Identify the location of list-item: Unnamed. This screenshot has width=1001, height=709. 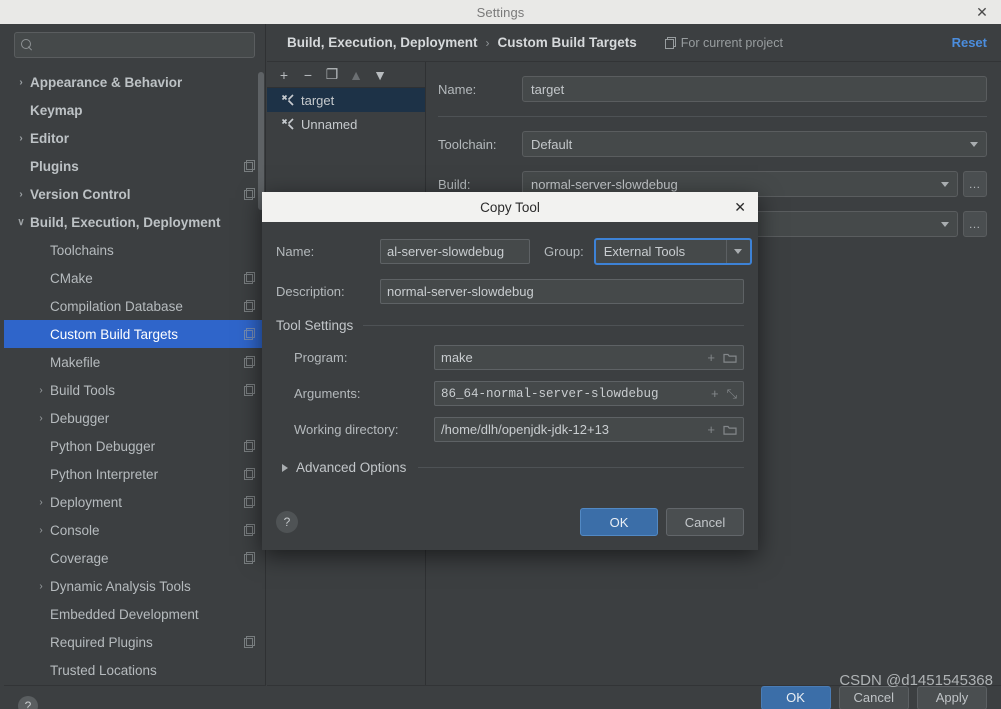
(346, 124).